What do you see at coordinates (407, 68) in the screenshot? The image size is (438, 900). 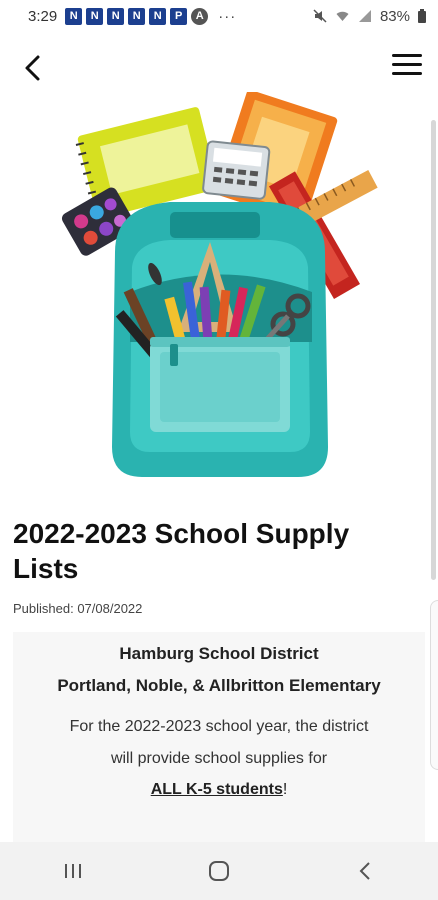 I see `hamburger-menu-icon` at bounding box center [407, 68].